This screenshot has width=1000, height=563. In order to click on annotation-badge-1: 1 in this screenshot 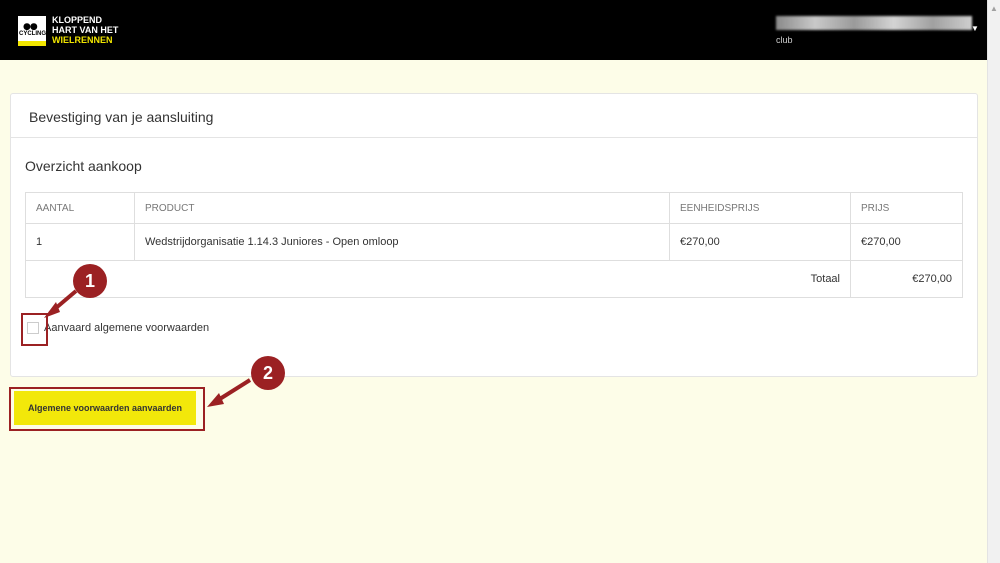, I will do `click(90, 281)`.